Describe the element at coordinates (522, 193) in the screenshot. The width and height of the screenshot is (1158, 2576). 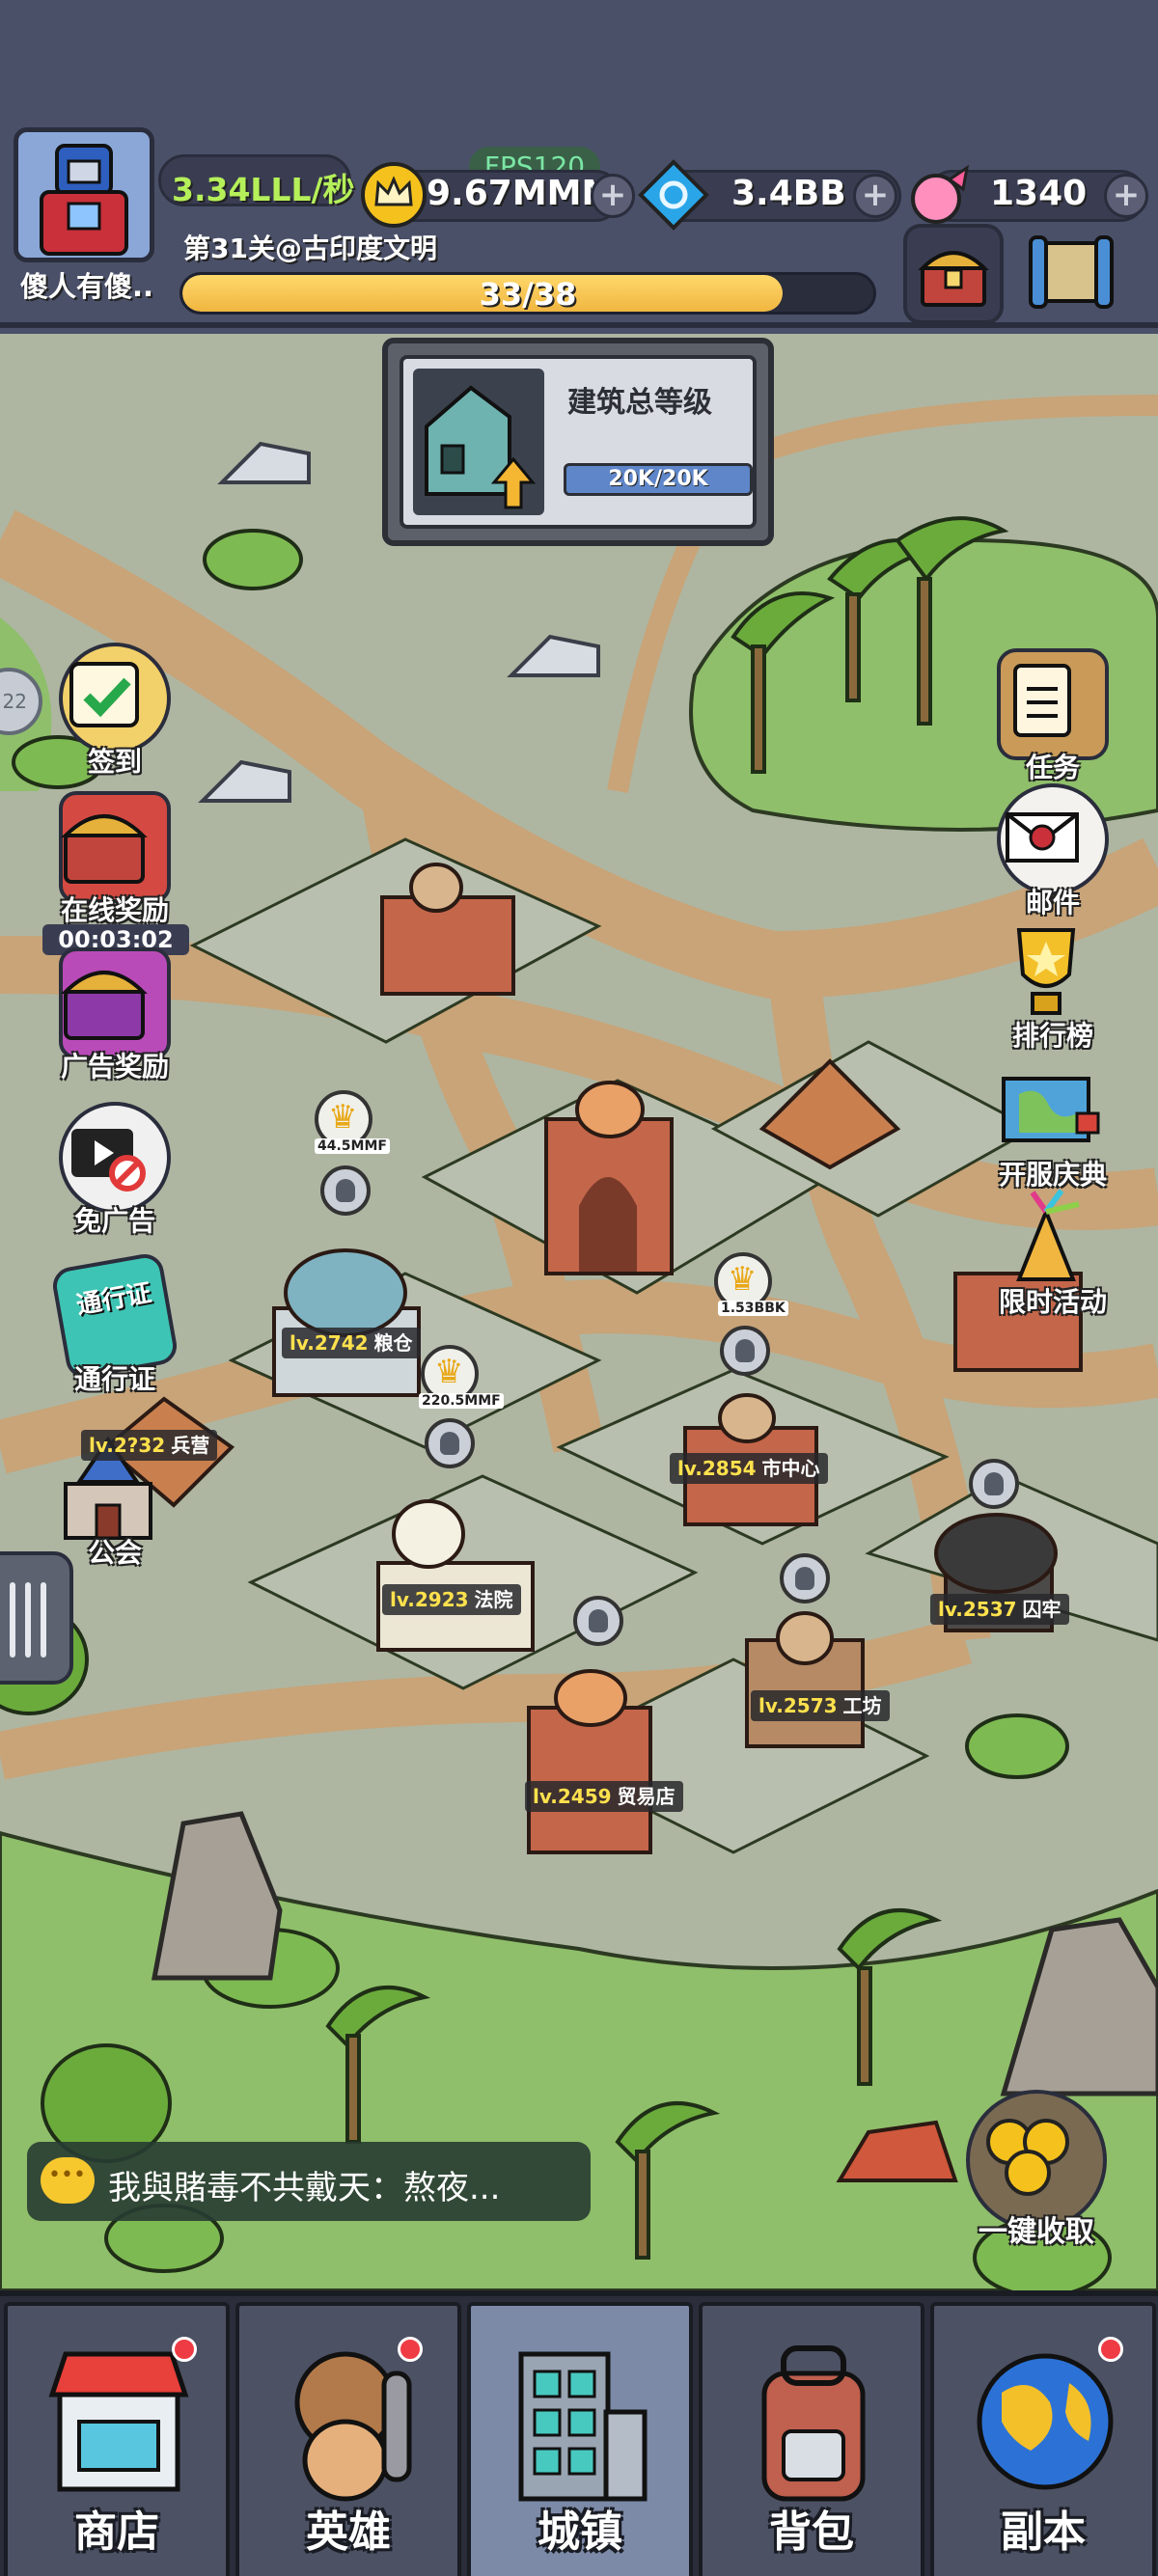
I see `gold-amount: 9.67MMM` at that location.